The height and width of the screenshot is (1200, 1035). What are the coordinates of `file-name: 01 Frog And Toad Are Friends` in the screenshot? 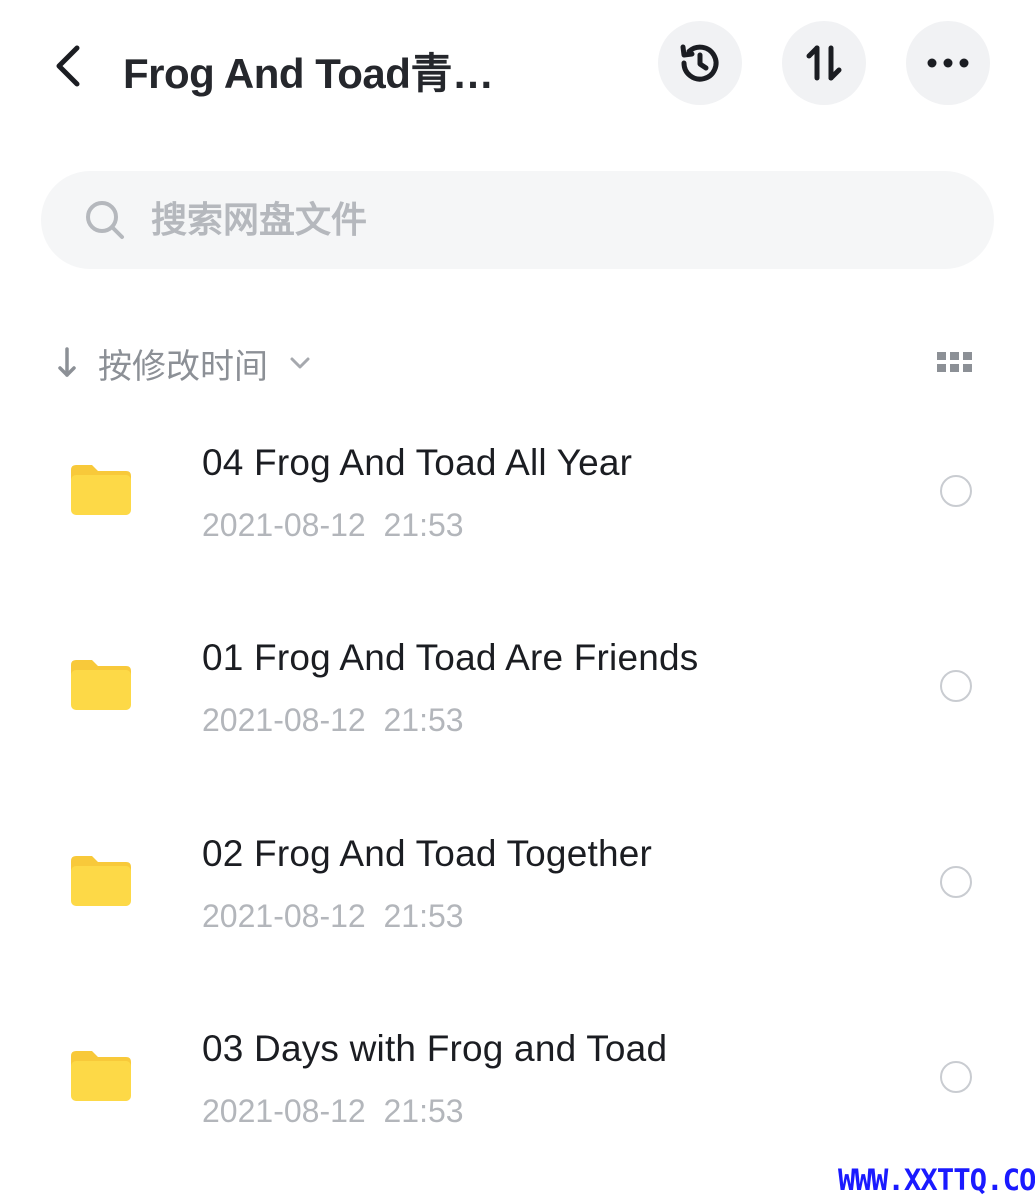 It's located at (450, 658).